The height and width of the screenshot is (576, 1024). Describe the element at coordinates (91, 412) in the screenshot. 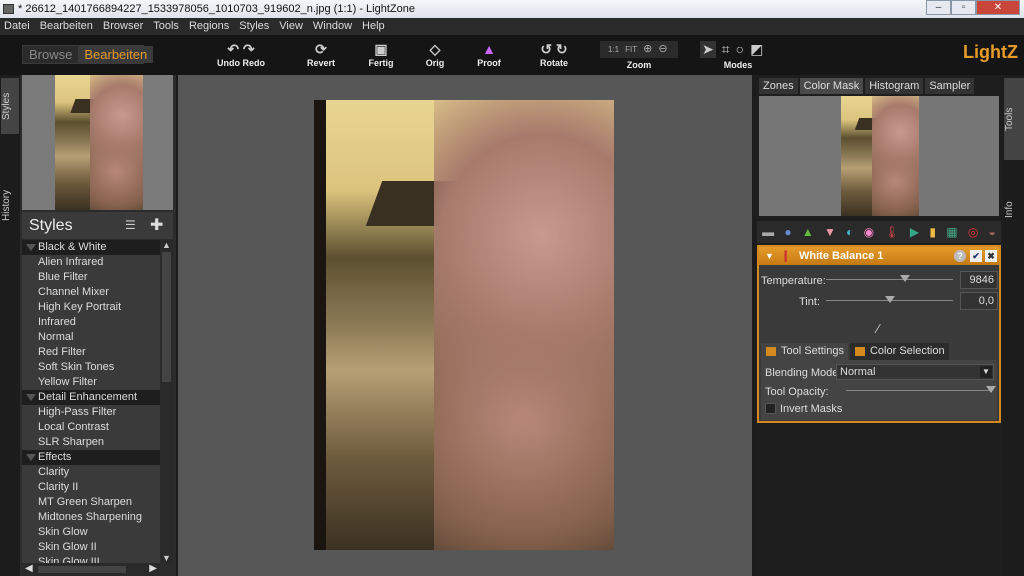

I see `list-item: High-Pass Filter` at that location.